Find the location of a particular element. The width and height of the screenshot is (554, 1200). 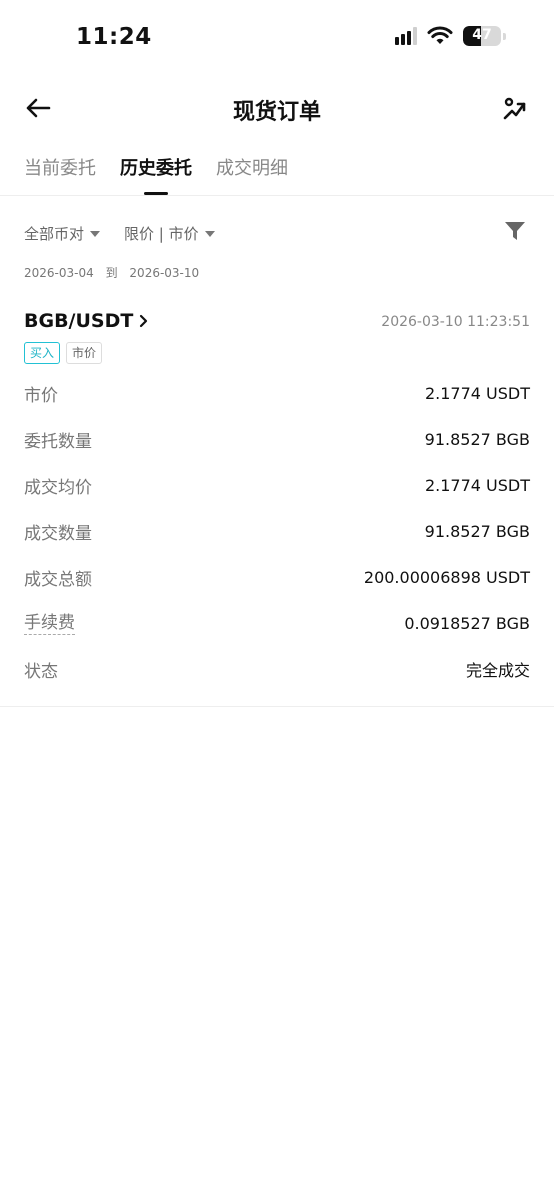

detail-row-filled-quantity: 成交数量 91.8527 BGB is located at coordinates (277, 531).